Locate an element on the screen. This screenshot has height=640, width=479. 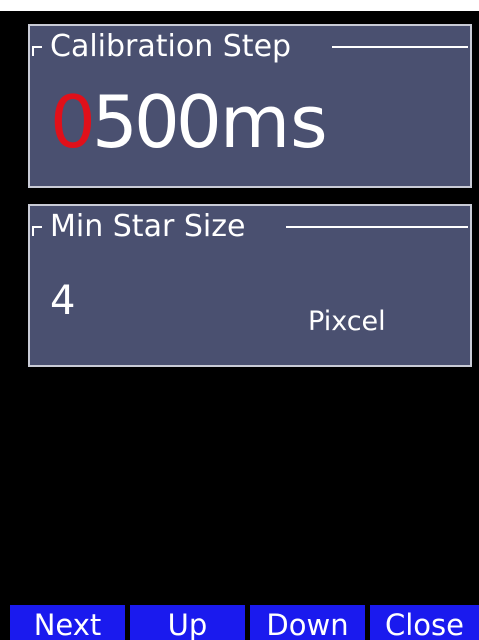
min-star-size-unit: Pixcel is located at coordinates (347, 321).